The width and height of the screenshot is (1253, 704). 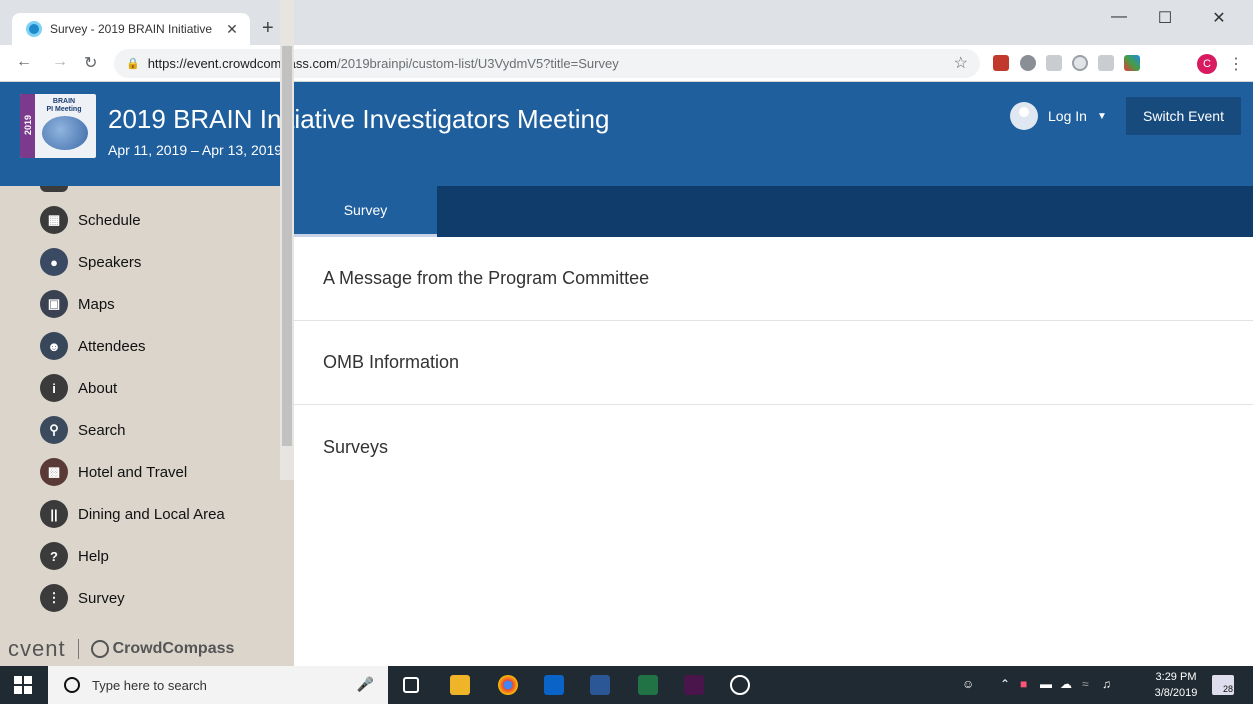 What do you see at coordinates (1101, 116) in the screenshot?
I see `caret-down-icon: ▼` at bounding box center [1101, 116].